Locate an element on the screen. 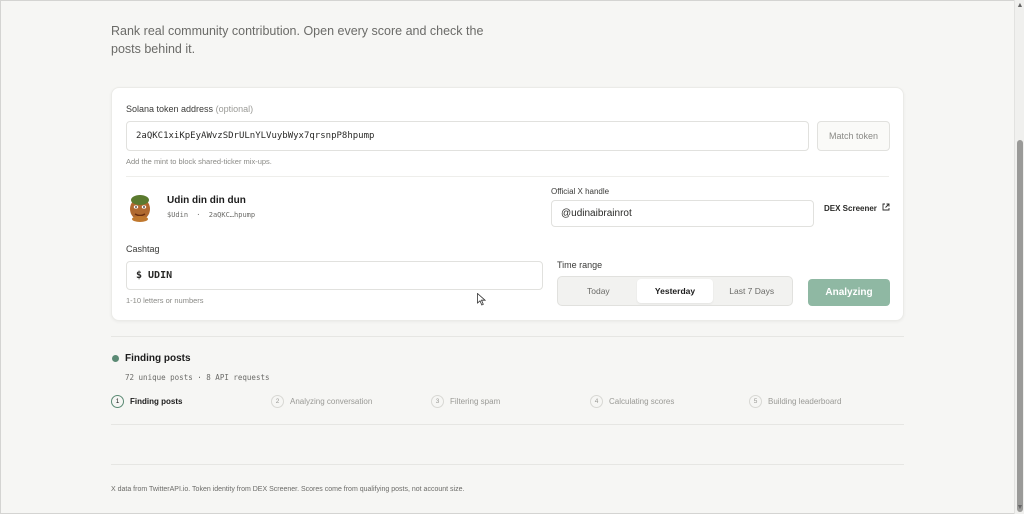  progress-top-rule is located at coordinates (507, 336).